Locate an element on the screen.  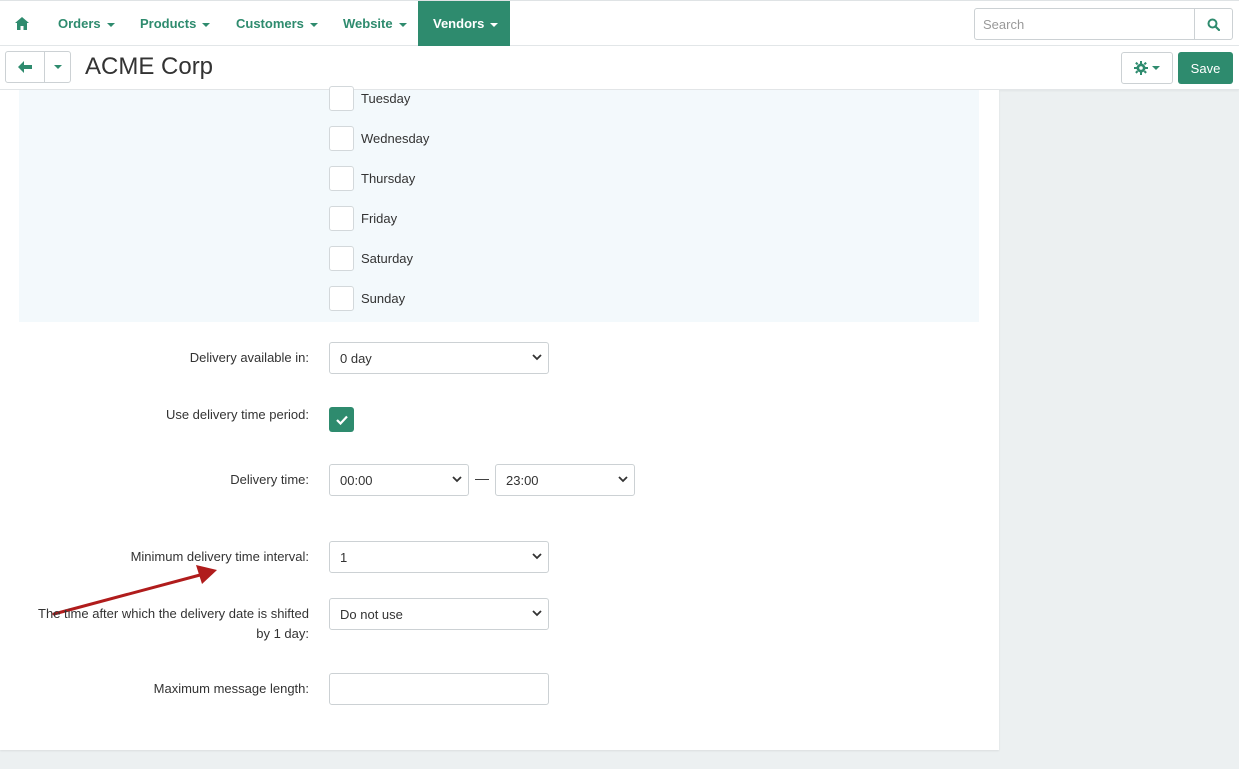
nav-orders-label: Orders is located at coordinates (79, 23).